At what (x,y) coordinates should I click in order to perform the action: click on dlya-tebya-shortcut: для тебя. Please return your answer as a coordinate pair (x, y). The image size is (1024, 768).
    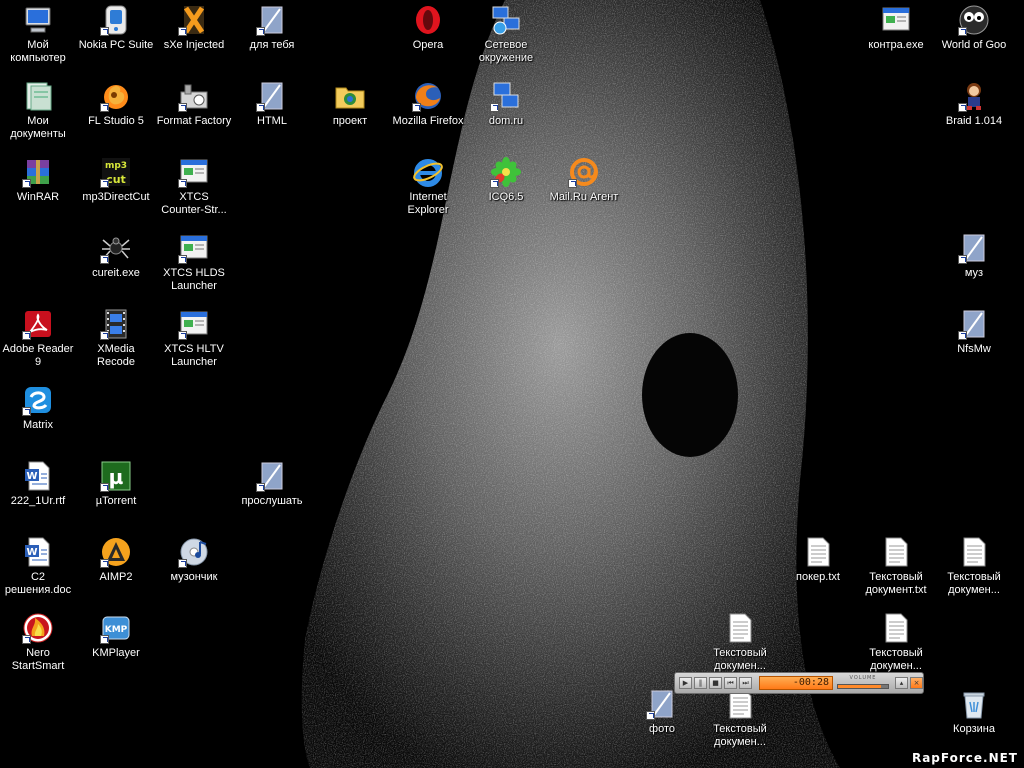
    Looking at the image, I should click on (272, 28).